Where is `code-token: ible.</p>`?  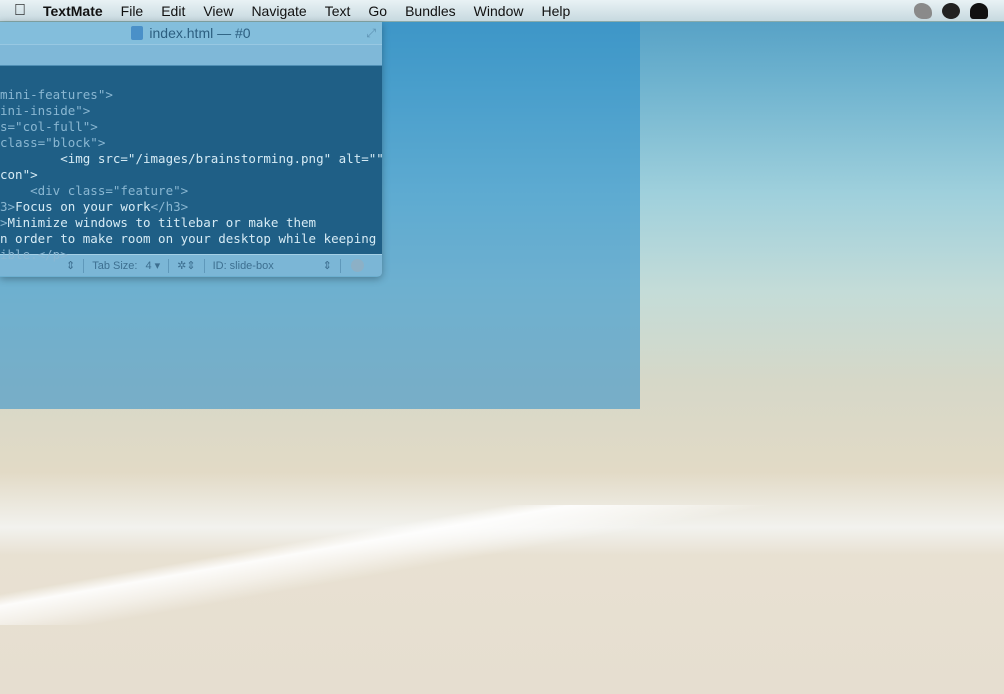
code-token: ible.</p> is located at coordinates (34, 254).